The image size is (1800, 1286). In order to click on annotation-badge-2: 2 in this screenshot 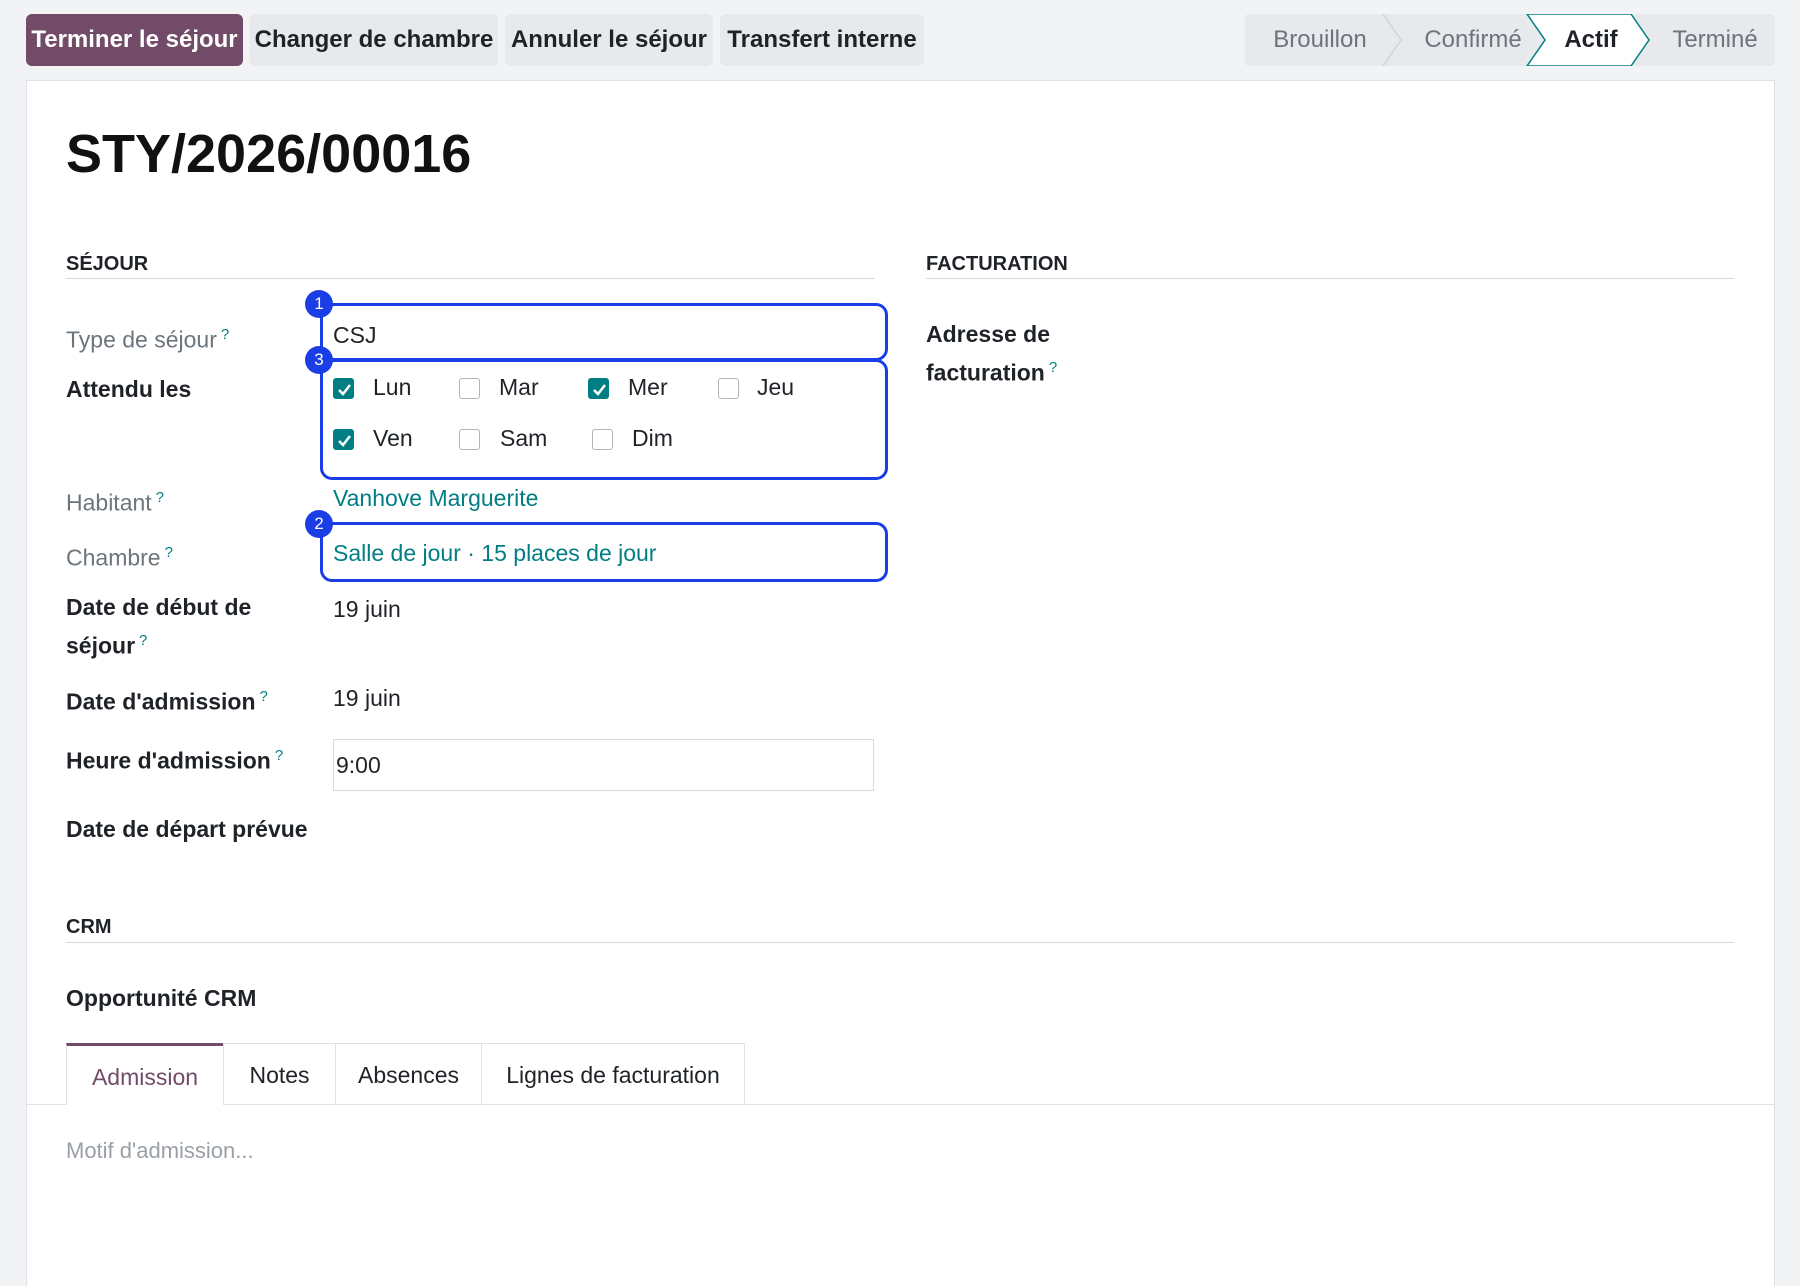, I will do `click(319, 524)`.